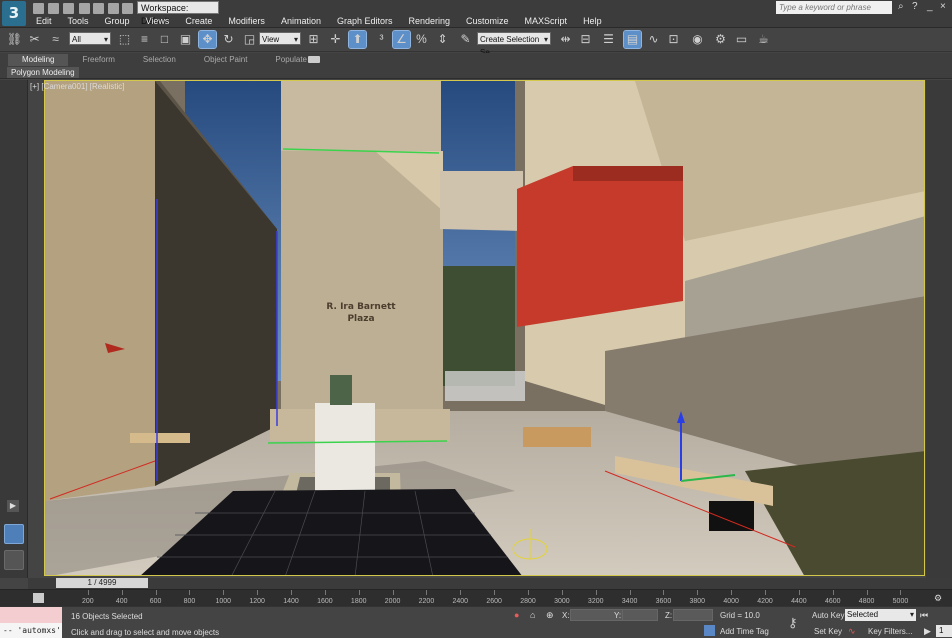 Image resolution: width=952 pixels, height=638 pixels. What do you see at coordinates (673, 39) in the screenshot?
I see `schematic-view-icon: ⊡` at bounding box center [673, 39].